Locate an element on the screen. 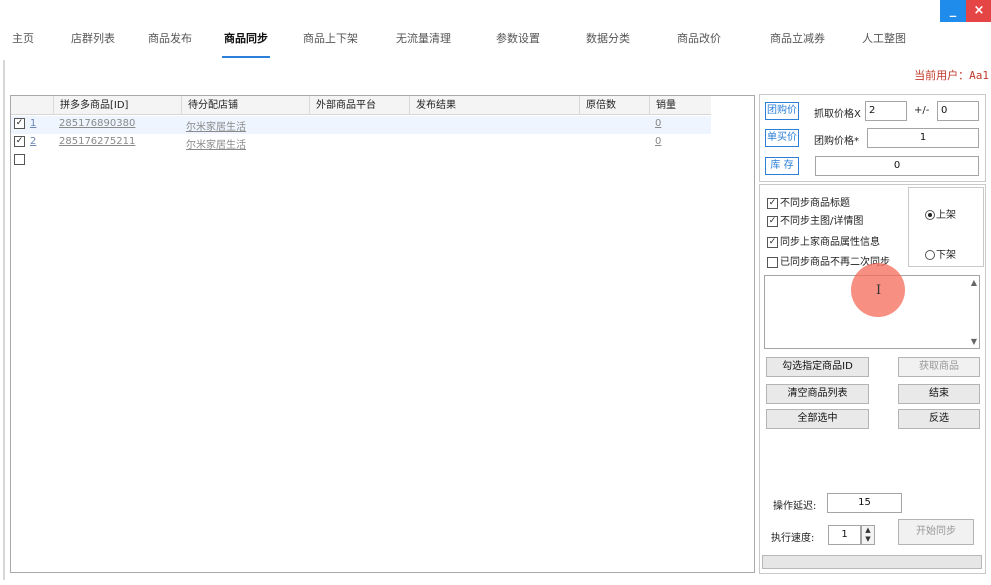 Image resolution: width=991 pixels, height=585 pixels. tab-shelf: 商品上下架 is located at coordinates (330, 38).